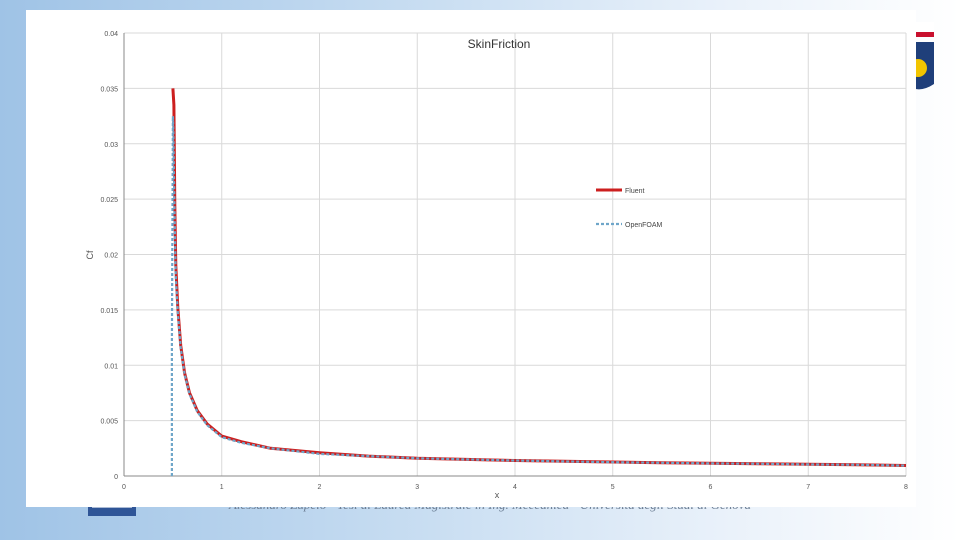 Image resolution: width=960 pixels, height=540 pixels. I want to click on x-tick-label: 0, so click(124, 487).